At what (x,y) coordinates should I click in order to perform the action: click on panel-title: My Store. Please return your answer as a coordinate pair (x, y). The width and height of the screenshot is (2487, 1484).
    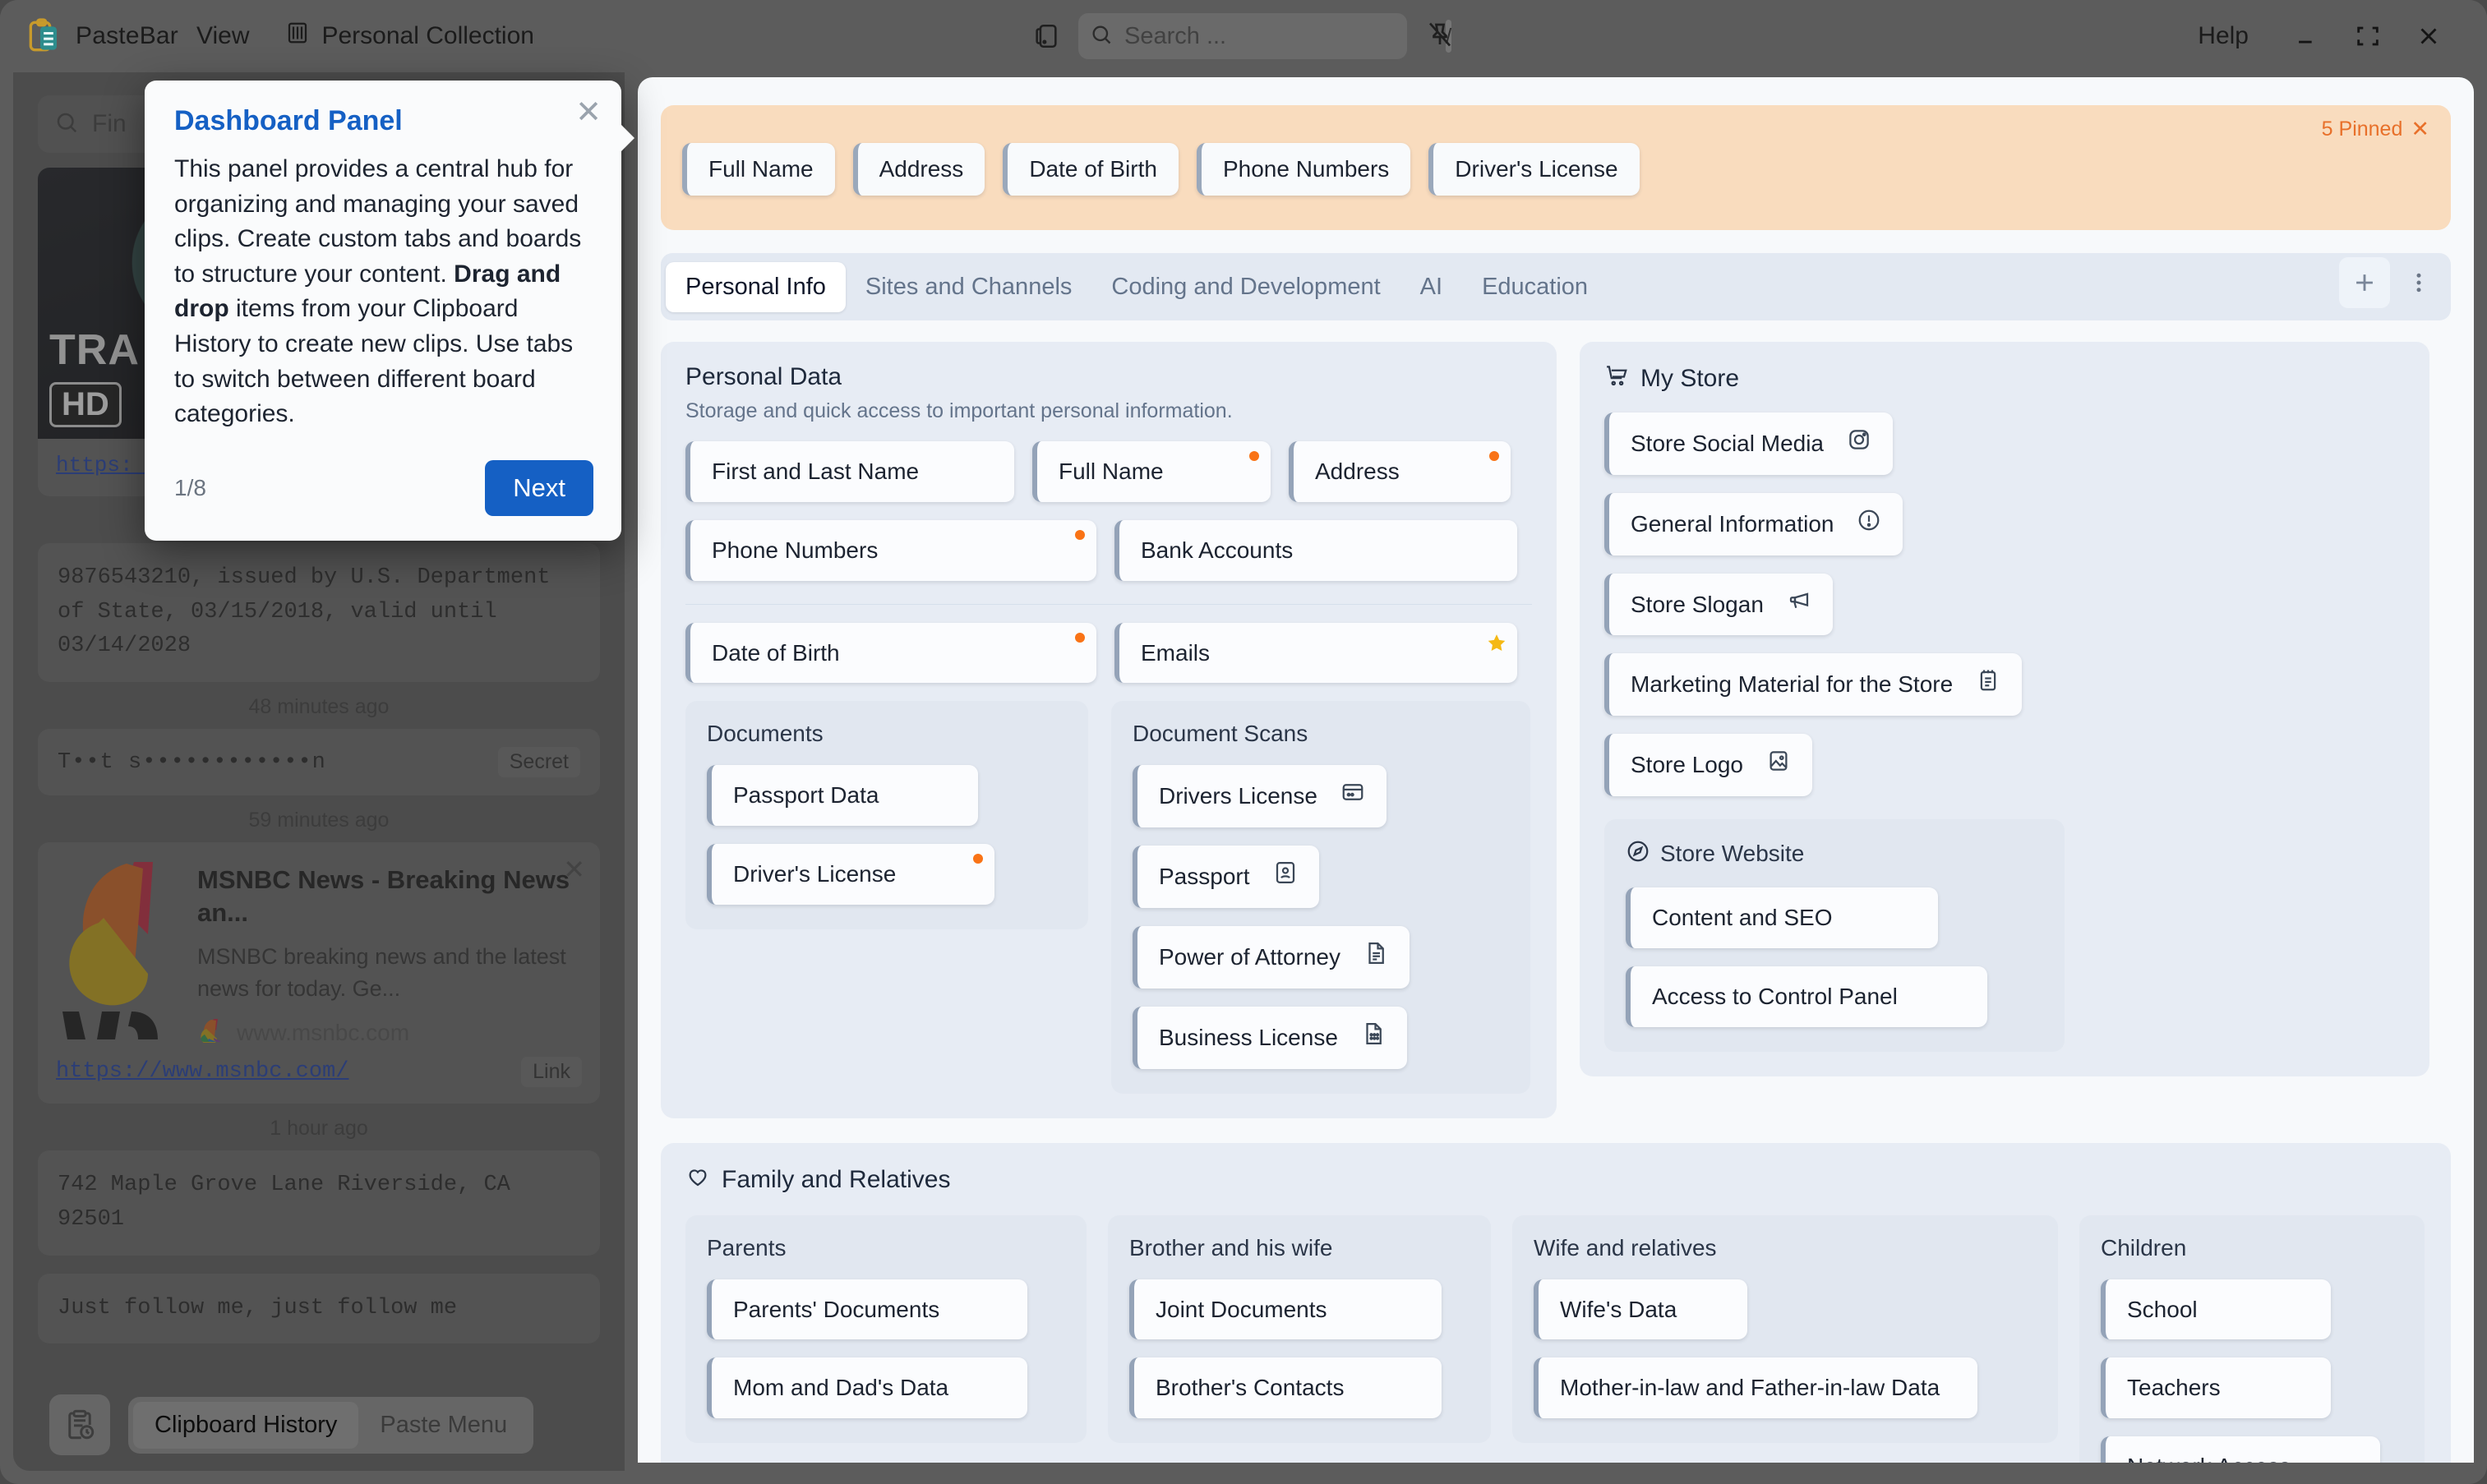
    Looking at the image, I should click on (2005, 378).